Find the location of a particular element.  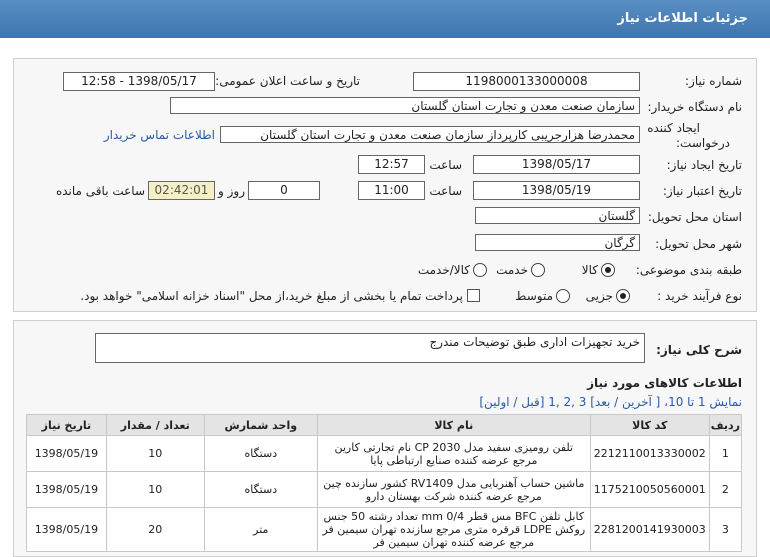

category-label: طبقه بندی موضوعی: is located at coordinates (688, 270).